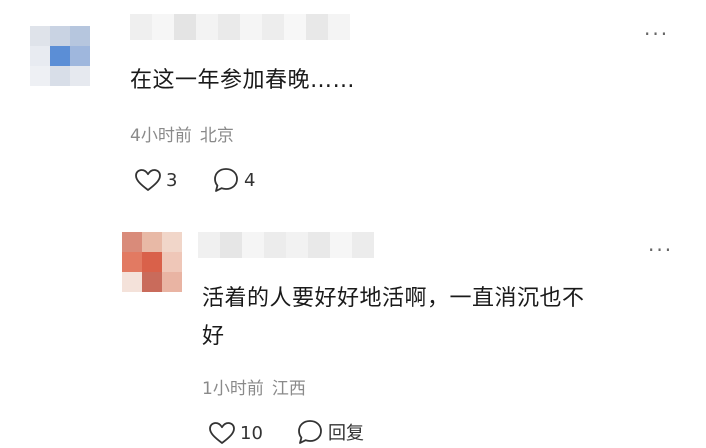 This screenshot has height=448, width=706. Describe the element at coordinates (393, 298) in the screenshot. I see `comment-text-line: 活着的人要好好地活啊，一直消沉也不` at that location.